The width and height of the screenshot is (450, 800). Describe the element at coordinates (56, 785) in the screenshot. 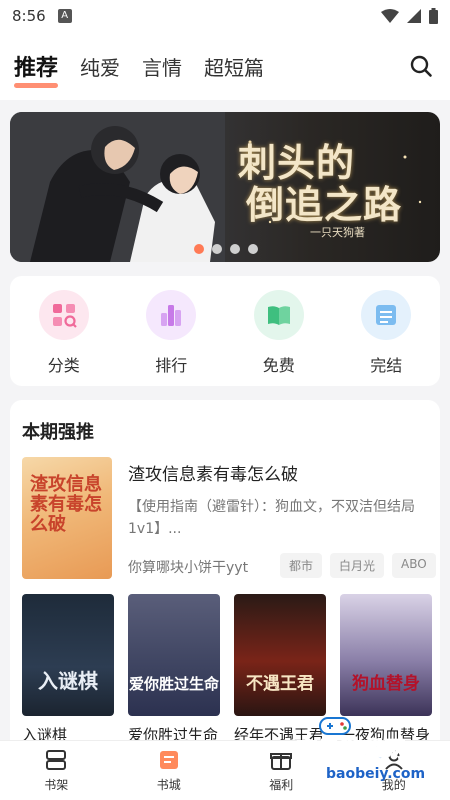

I see `bottom-nav-label: 书架` at that location.